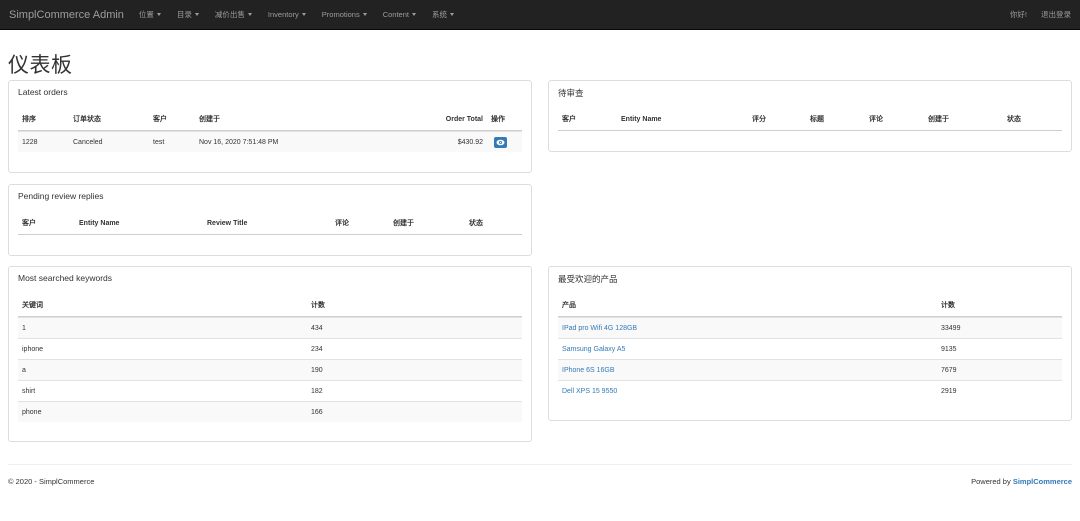  What do you see at coordinates (146, 14) in the screenshot?
I see `nav-label: 位置` at bounding box center [146, 14].